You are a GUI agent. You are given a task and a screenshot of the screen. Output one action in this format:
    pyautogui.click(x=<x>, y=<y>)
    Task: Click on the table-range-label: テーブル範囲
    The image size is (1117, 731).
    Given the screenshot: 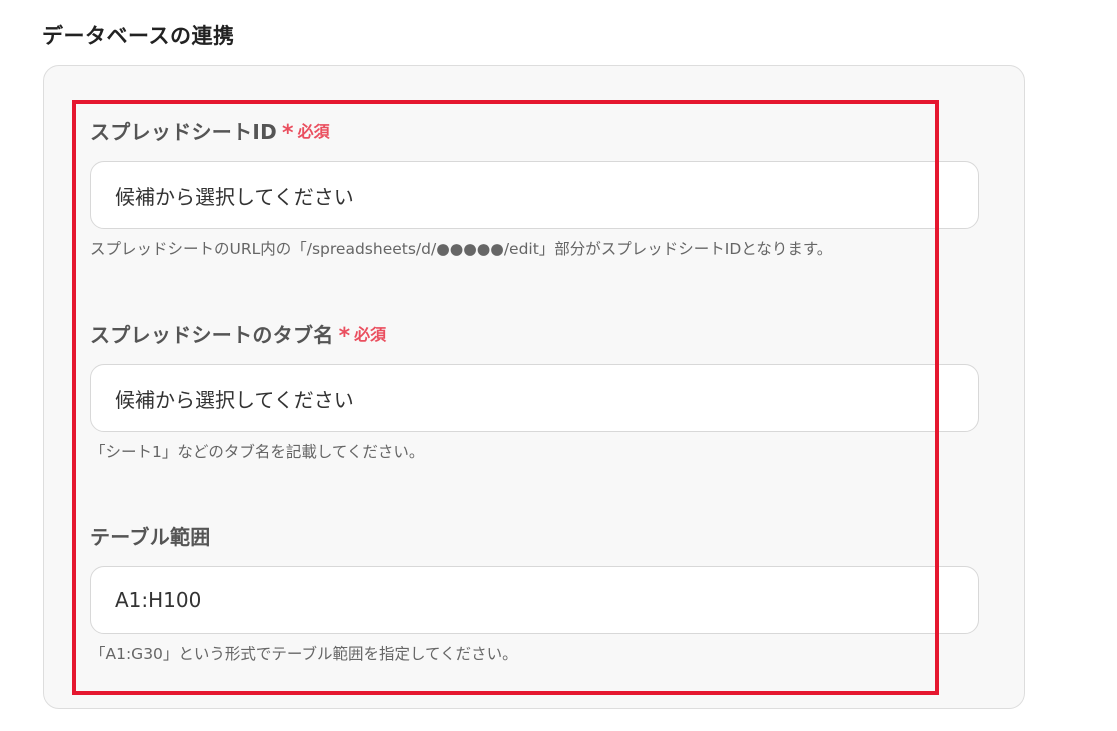 What is the action you would take?
    pyautogui.click(x=150, y=536)
    